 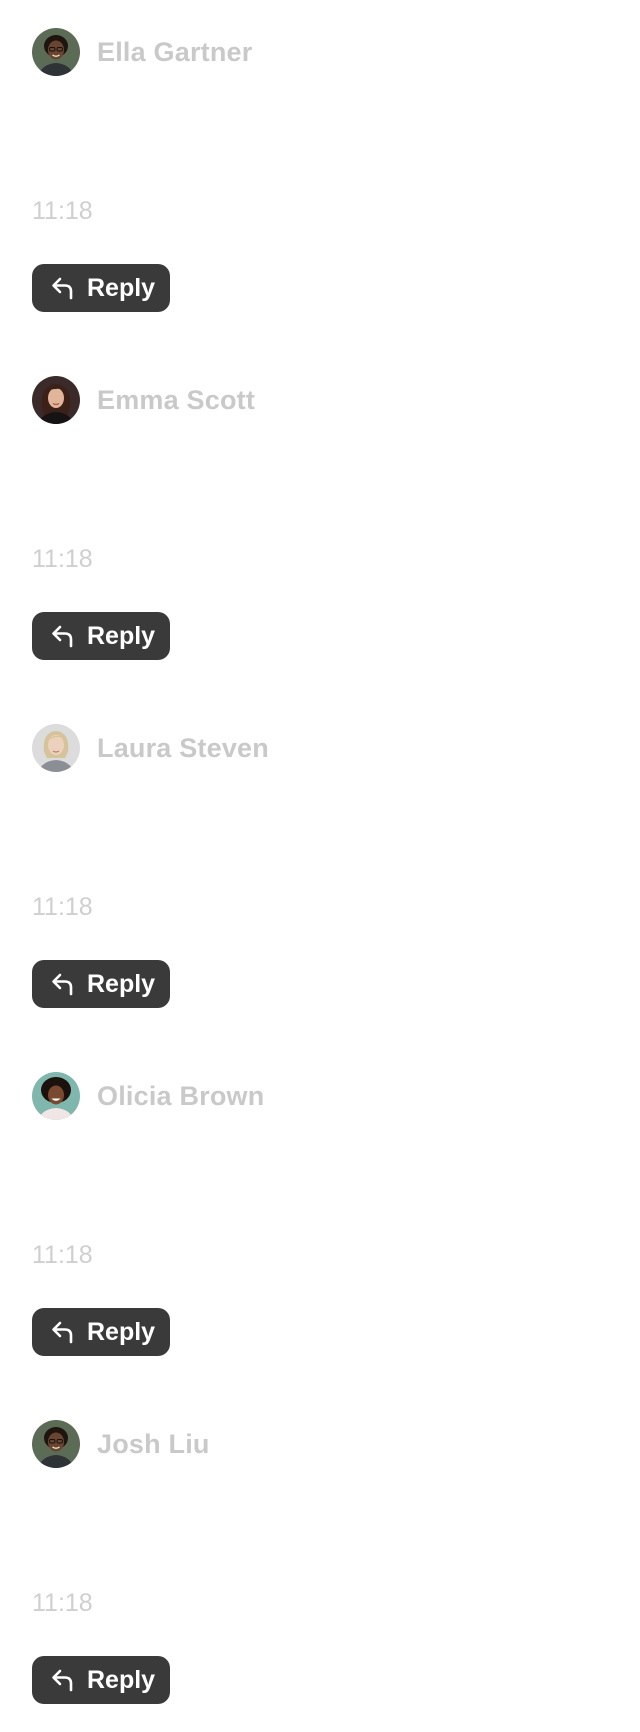 What do you see at coordinates (183, 747) in the screenshot?
I see `author-name: Laura Steven` at bounding box center [183, 747].